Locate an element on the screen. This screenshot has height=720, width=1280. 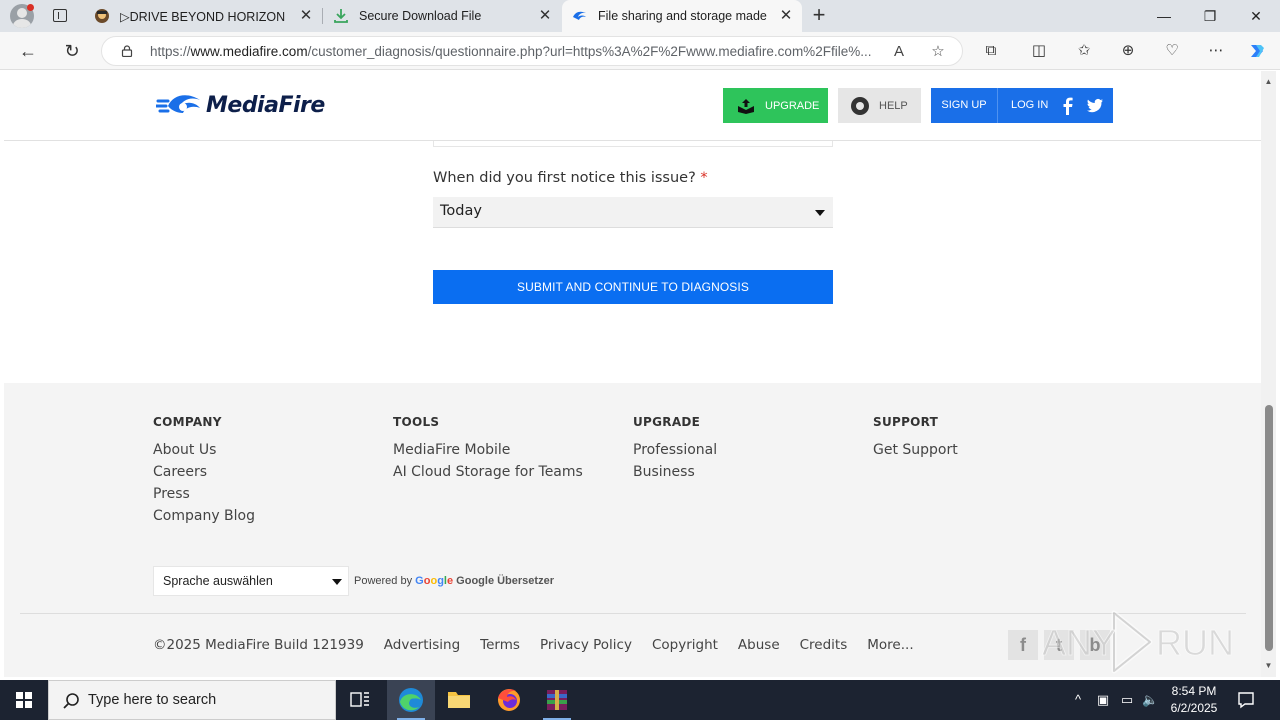
search-icon is located at coordinates (71, 701).